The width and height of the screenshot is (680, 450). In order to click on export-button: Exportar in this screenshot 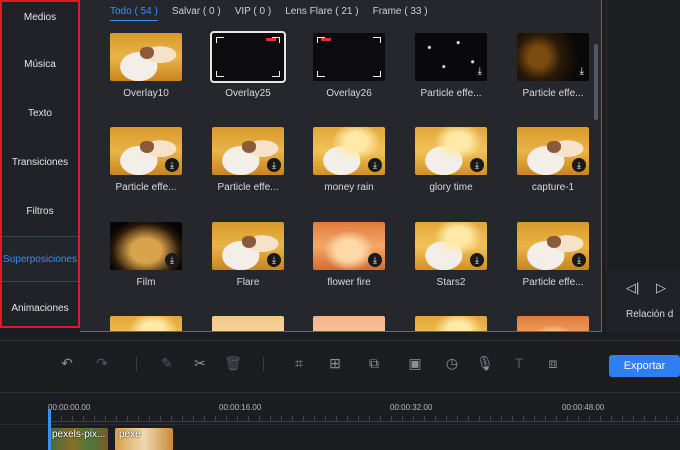, I will do `click(644, 366)`.